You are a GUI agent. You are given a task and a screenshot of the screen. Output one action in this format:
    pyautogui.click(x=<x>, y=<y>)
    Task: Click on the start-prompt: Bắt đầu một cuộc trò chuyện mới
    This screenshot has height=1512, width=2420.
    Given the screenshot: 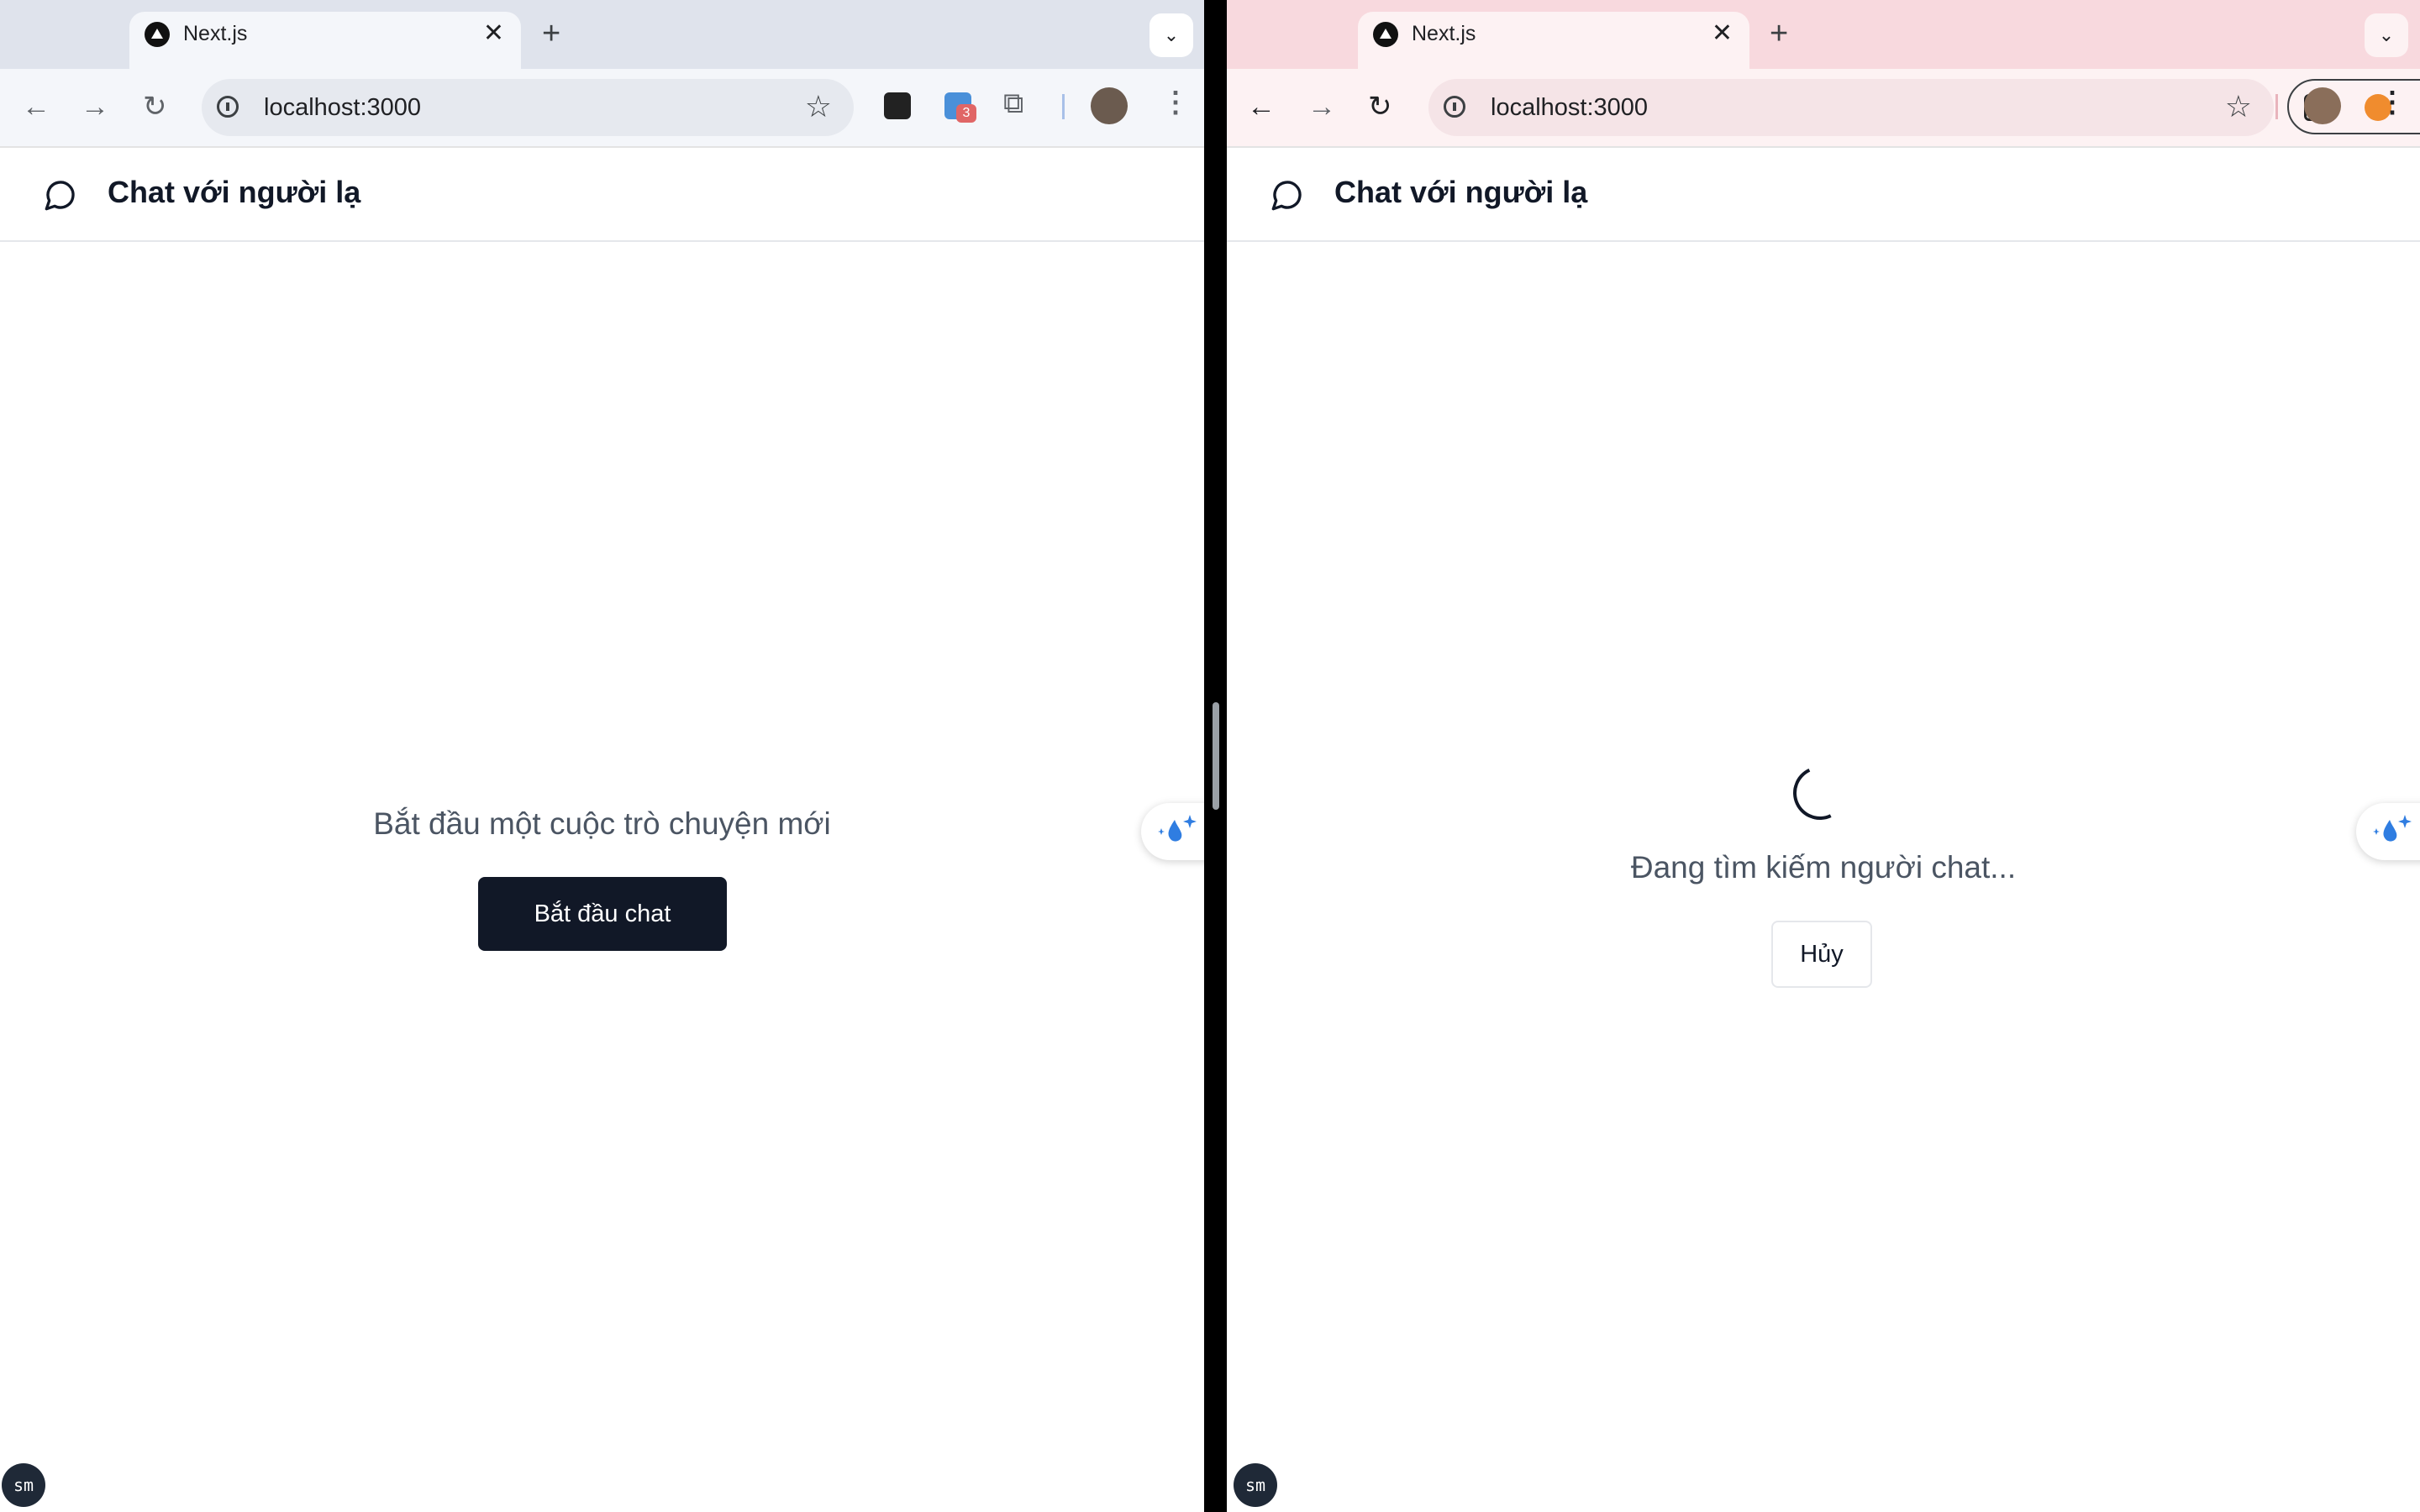 What is the action you would take?
    pyautogui.click(x=602, y=823)
    